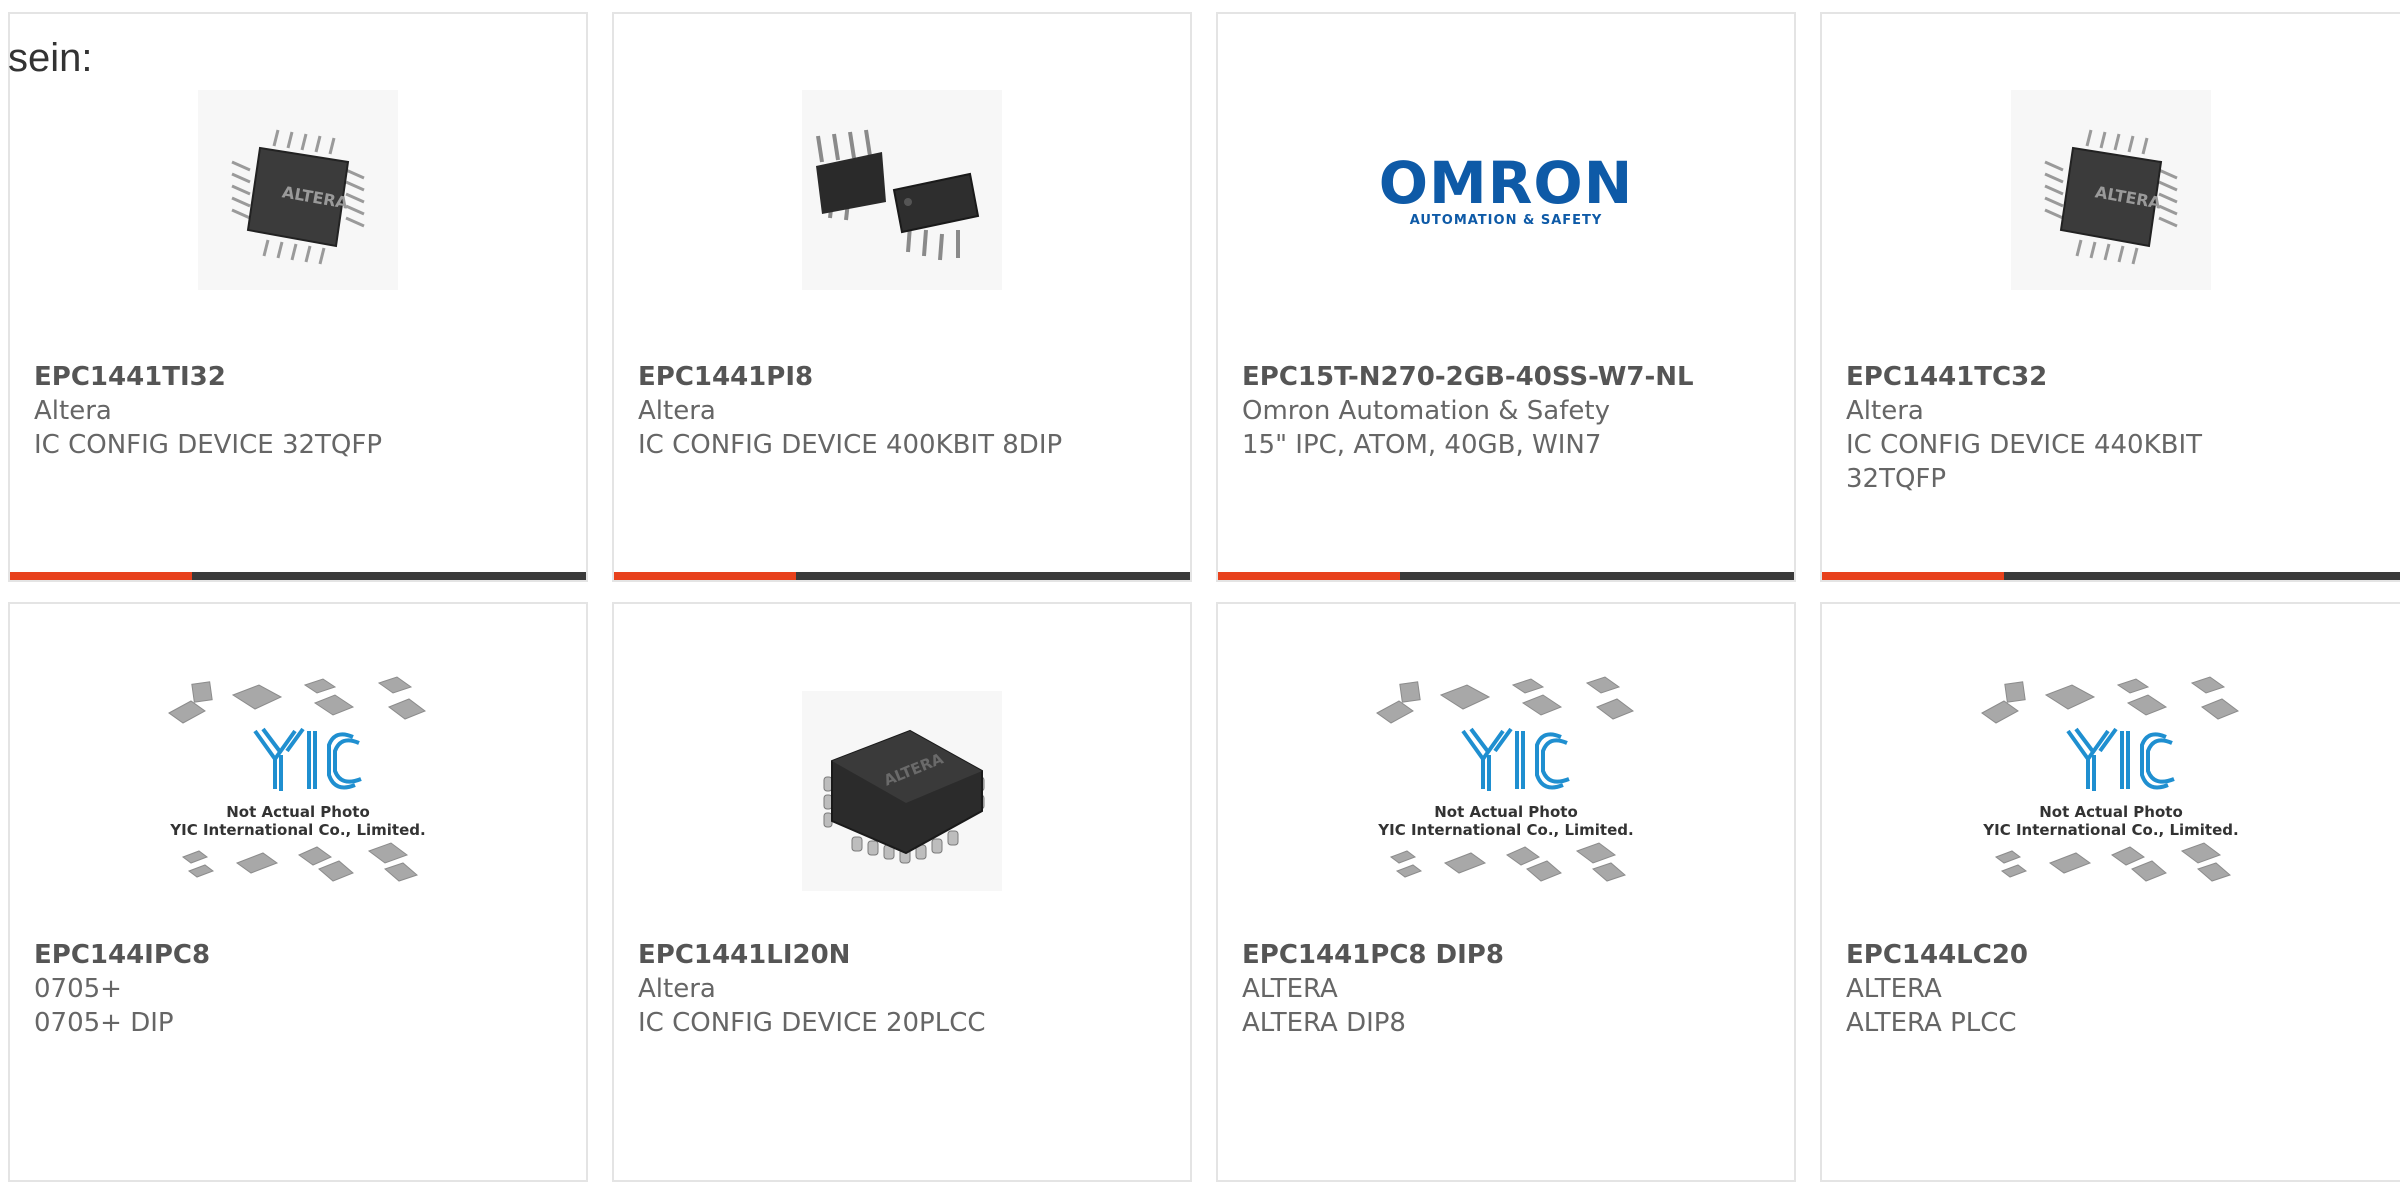  I want to click on manufacturer-label: 0705+, so click(78, 989).